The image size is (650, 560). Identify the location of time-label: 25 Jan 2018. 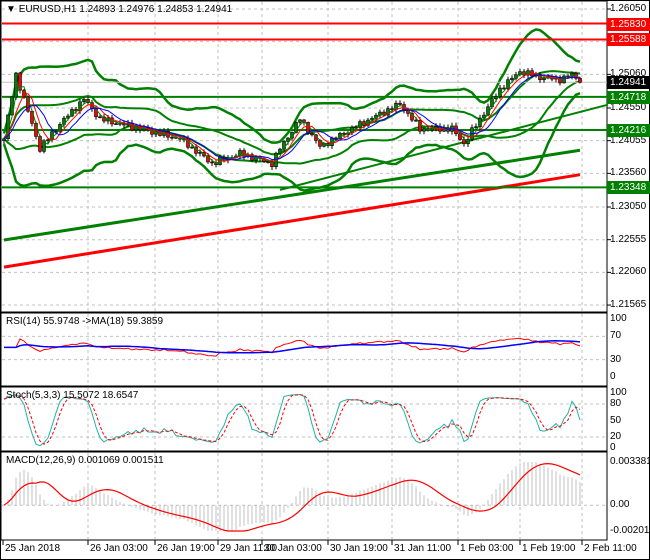
(33, 548).